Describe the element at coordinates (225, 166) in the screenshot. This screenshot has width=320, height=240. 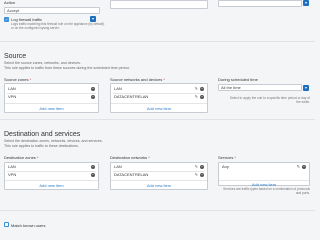
I see `list-item: Any` at that location.